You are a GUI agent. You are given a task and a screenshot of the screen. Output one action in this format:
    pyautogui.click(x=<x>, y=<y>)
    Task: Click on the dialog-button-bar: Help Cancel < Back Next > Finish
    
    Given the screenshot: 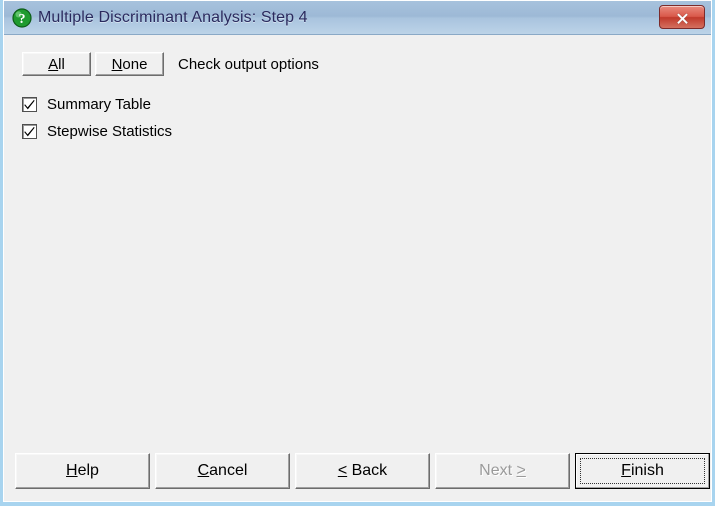 What is the action you would take?
    pyautogui.click(x=357, y=471)
    